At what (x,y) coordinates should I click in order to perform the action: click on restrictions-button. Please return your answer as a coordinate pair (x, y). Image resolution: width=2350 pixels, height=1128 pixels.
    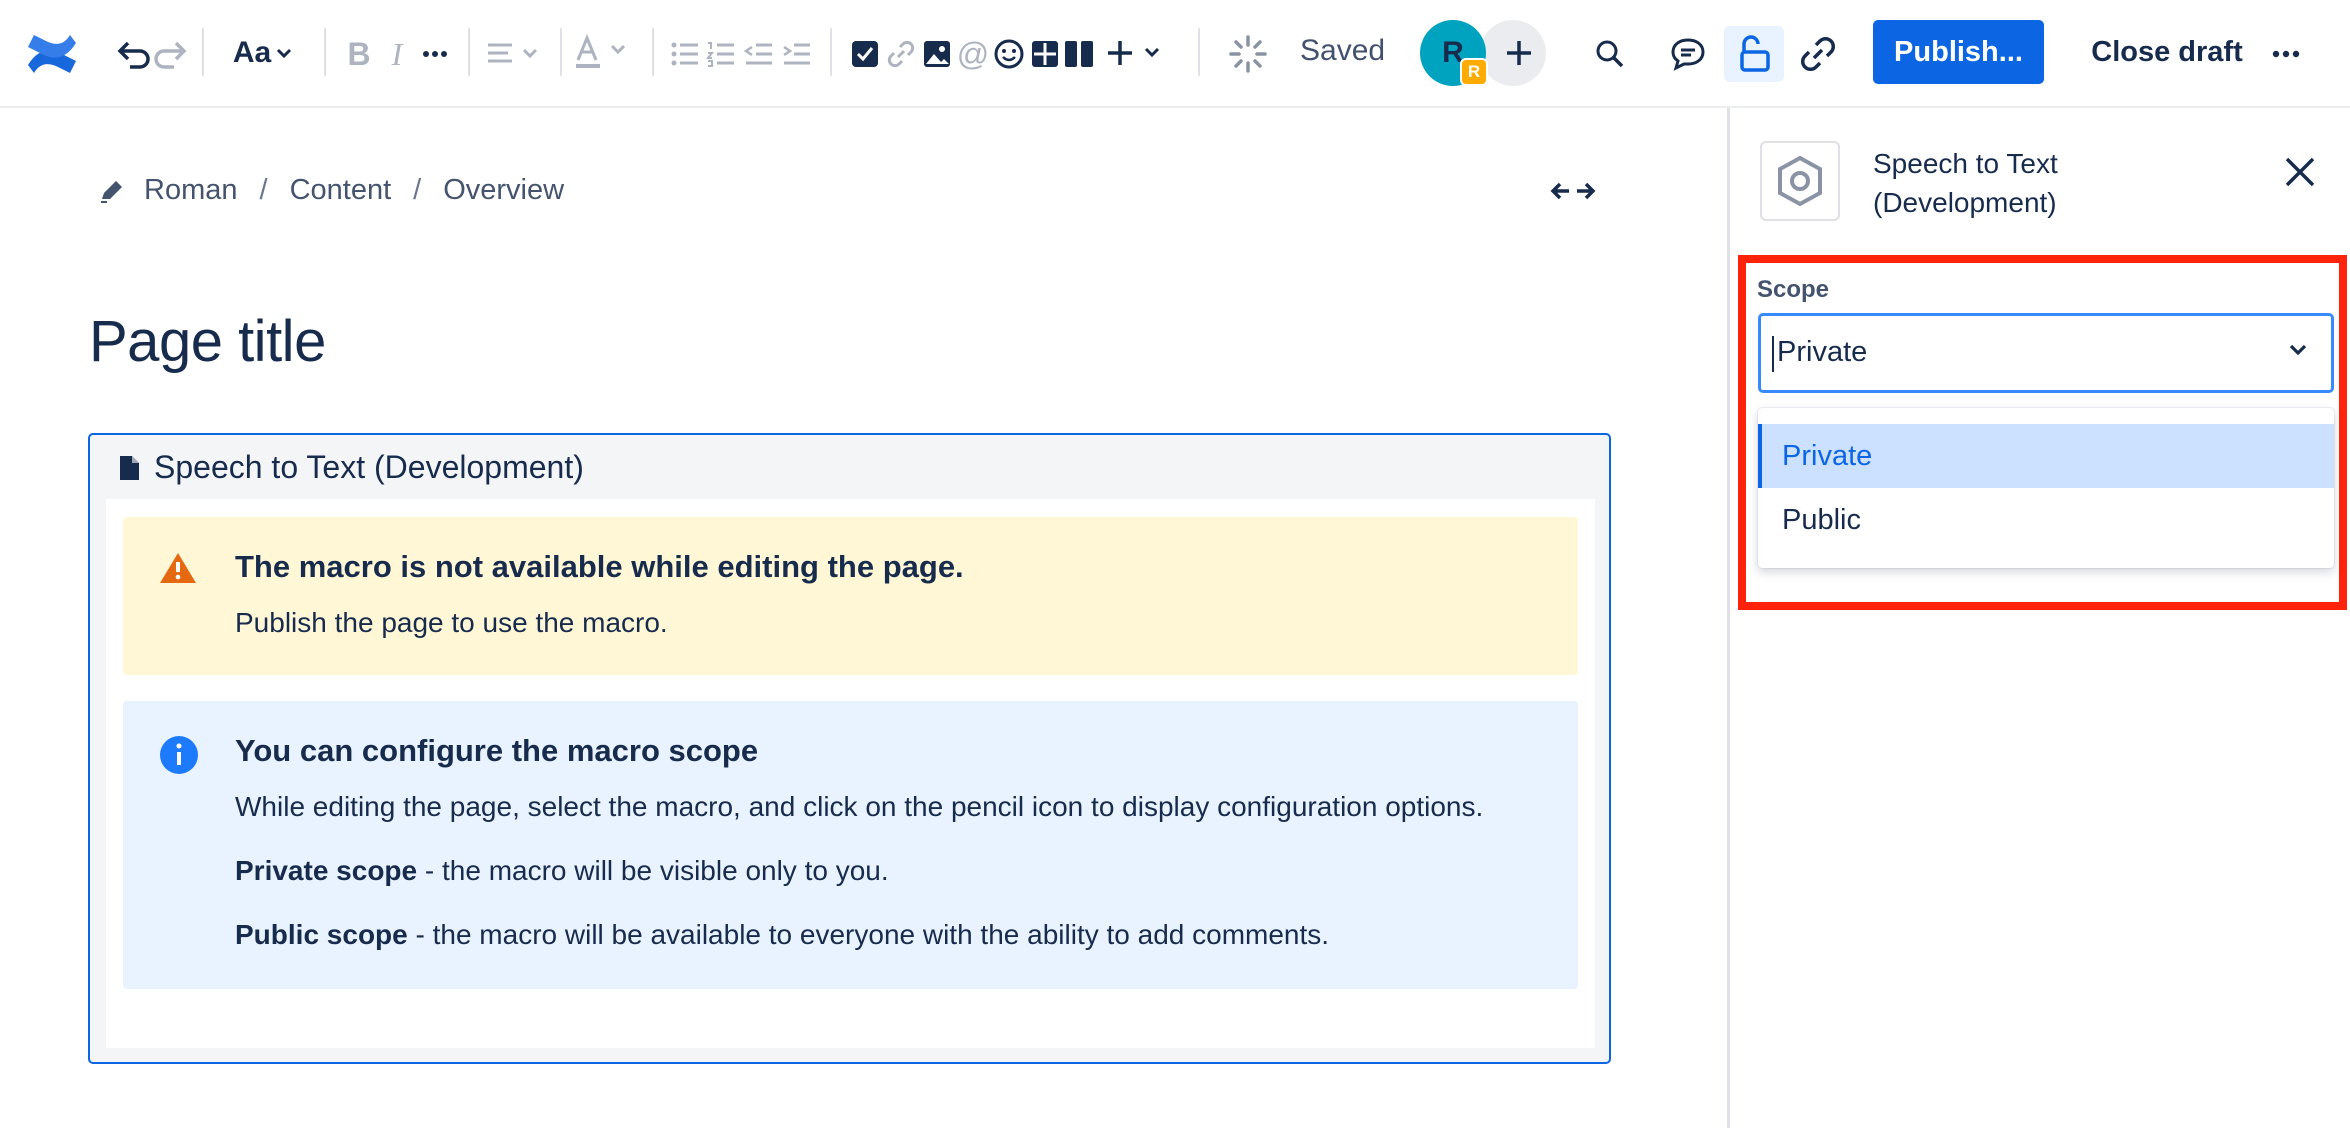
    Looking at the image, I should click on (1754, 54).